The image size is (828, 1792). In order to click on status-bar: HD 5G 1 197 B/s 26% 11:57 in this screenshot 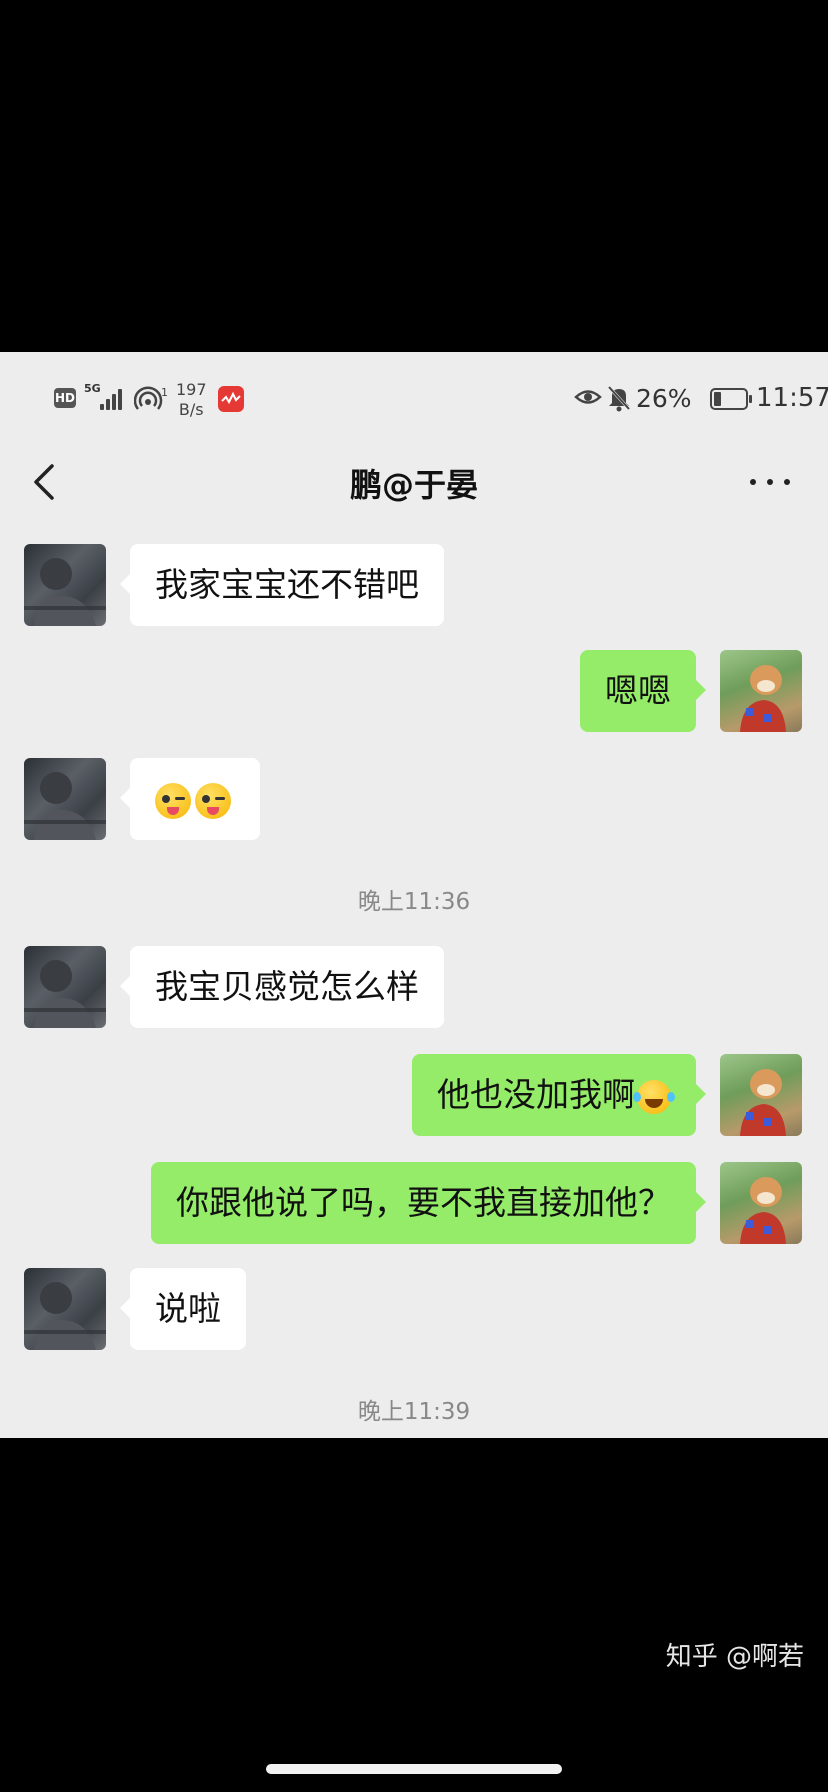, I will do `click(414, 397)`.